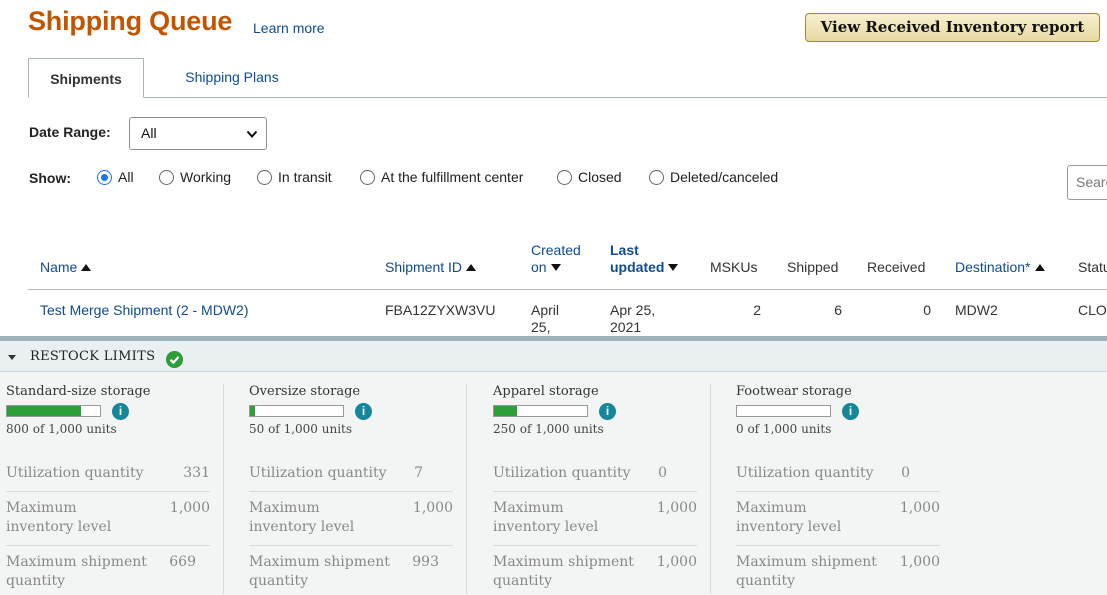 The width and height of the screenshot is (1107, 595). I want to click on radio-working: Working, so click(195, 177).